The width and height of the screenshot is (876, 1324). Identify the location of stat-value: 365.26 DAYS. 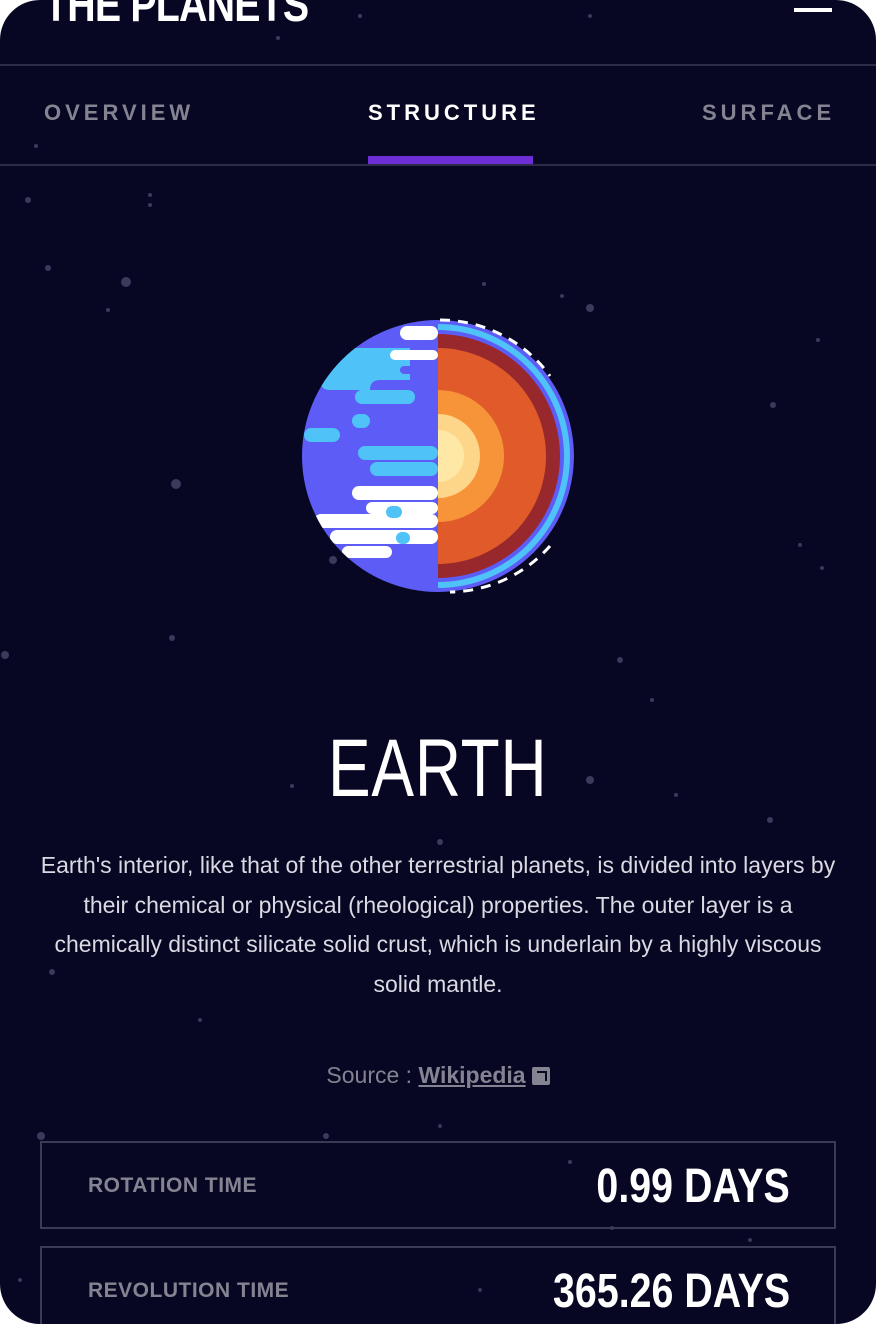
(671, 1291).